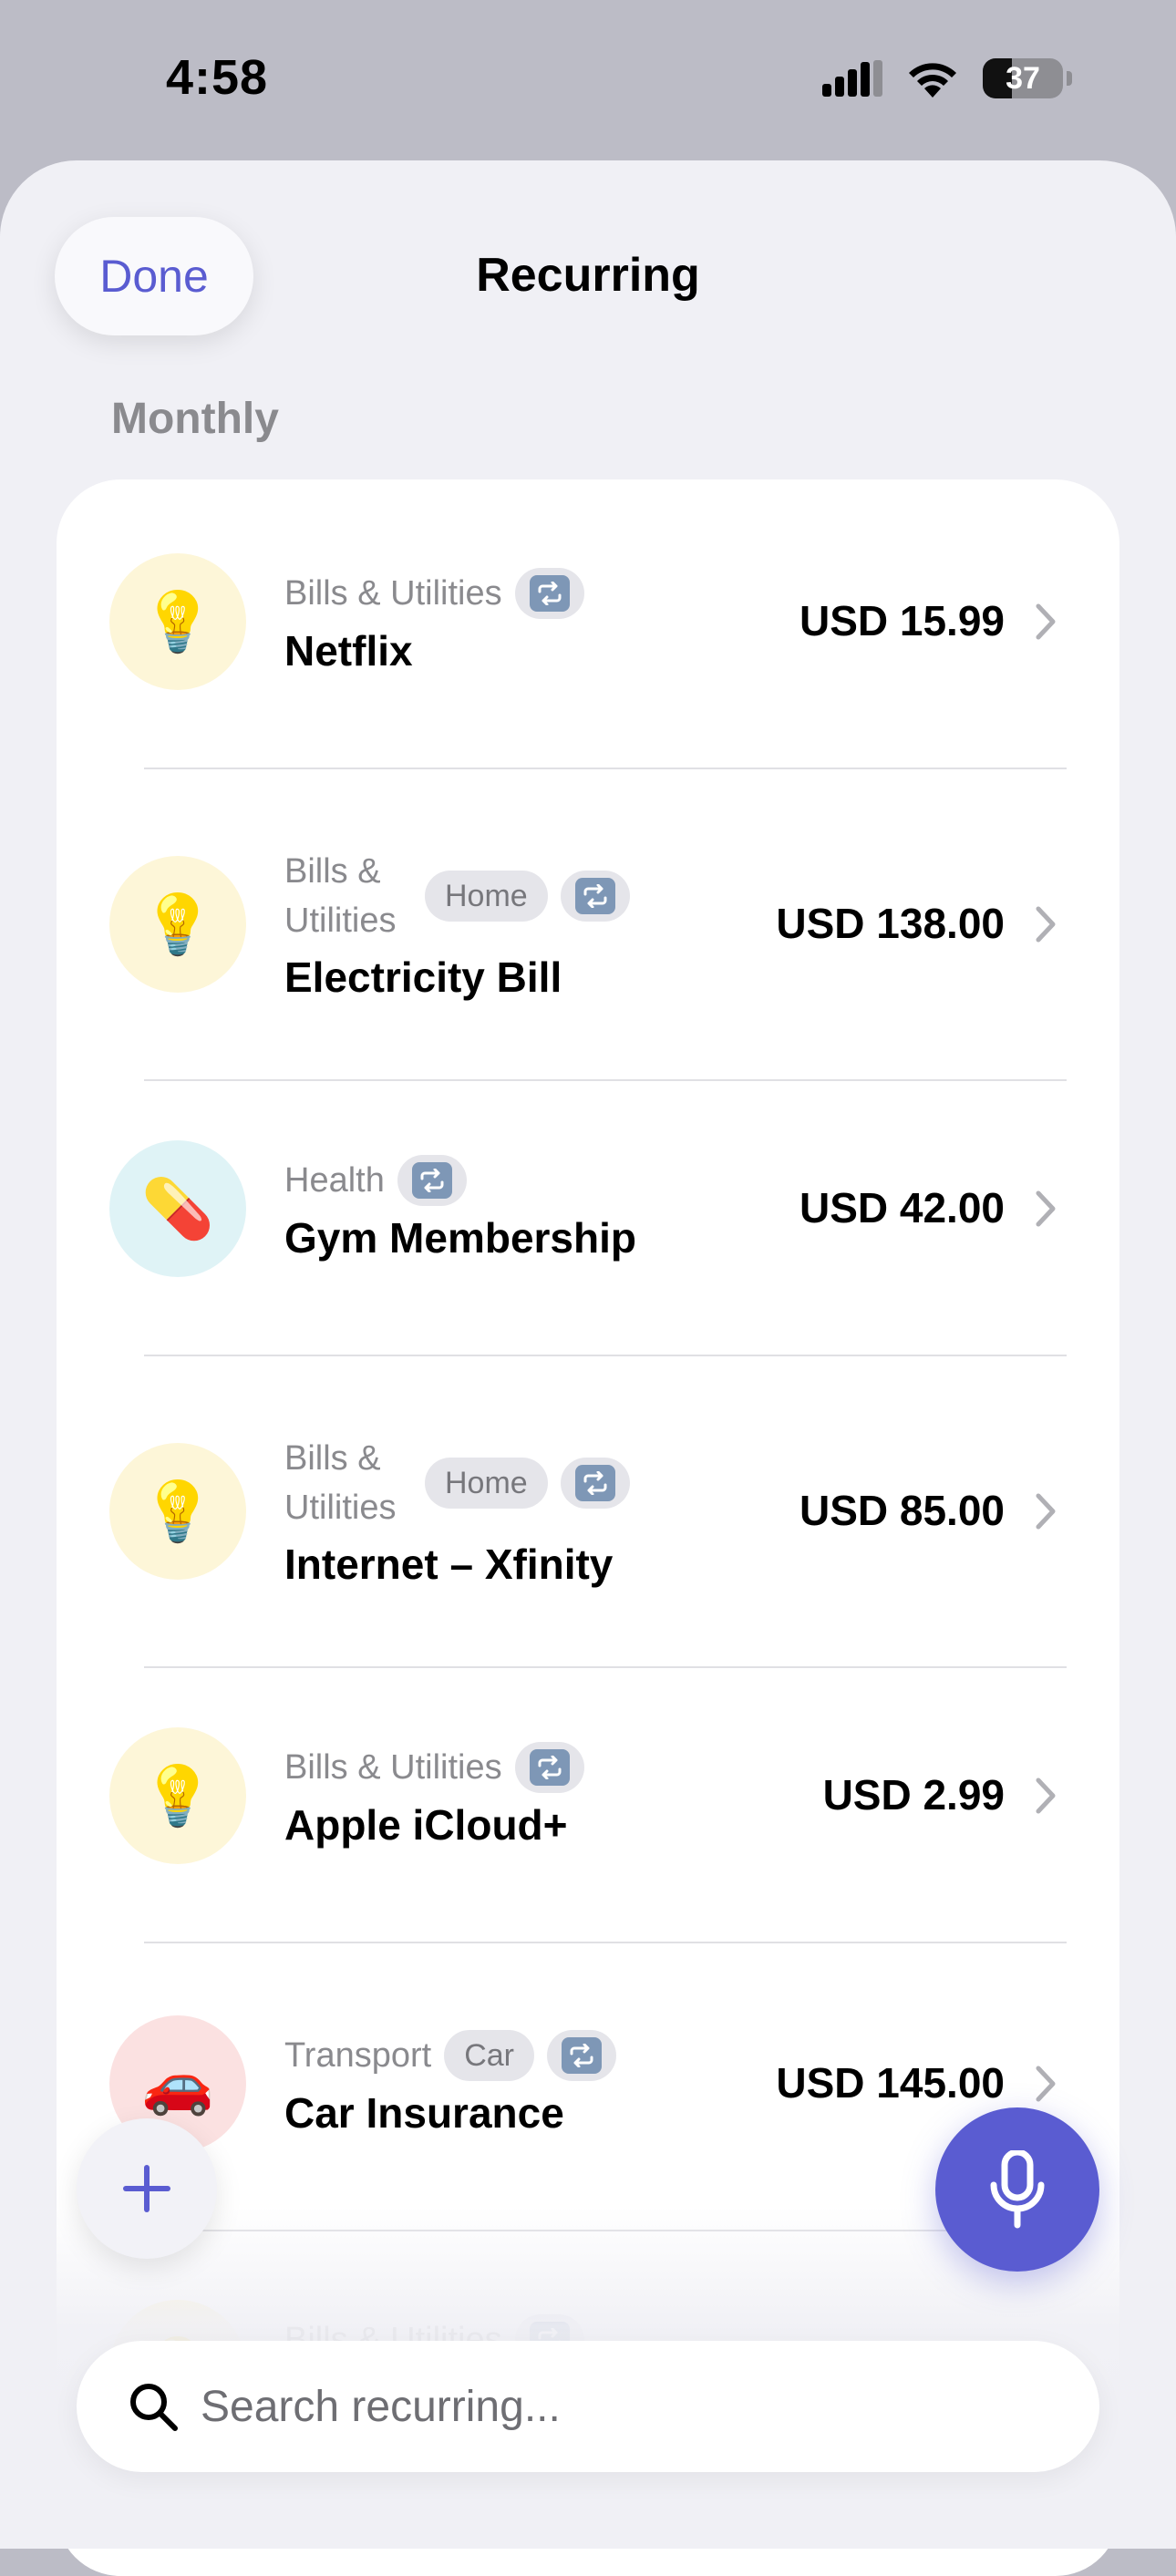 This screenshot has width=1176, height=2576. What do you see at coordinates (424, 2113) in the screenshot?
I see `item-name: Car Insurance` at bounding box center [424, 2113].